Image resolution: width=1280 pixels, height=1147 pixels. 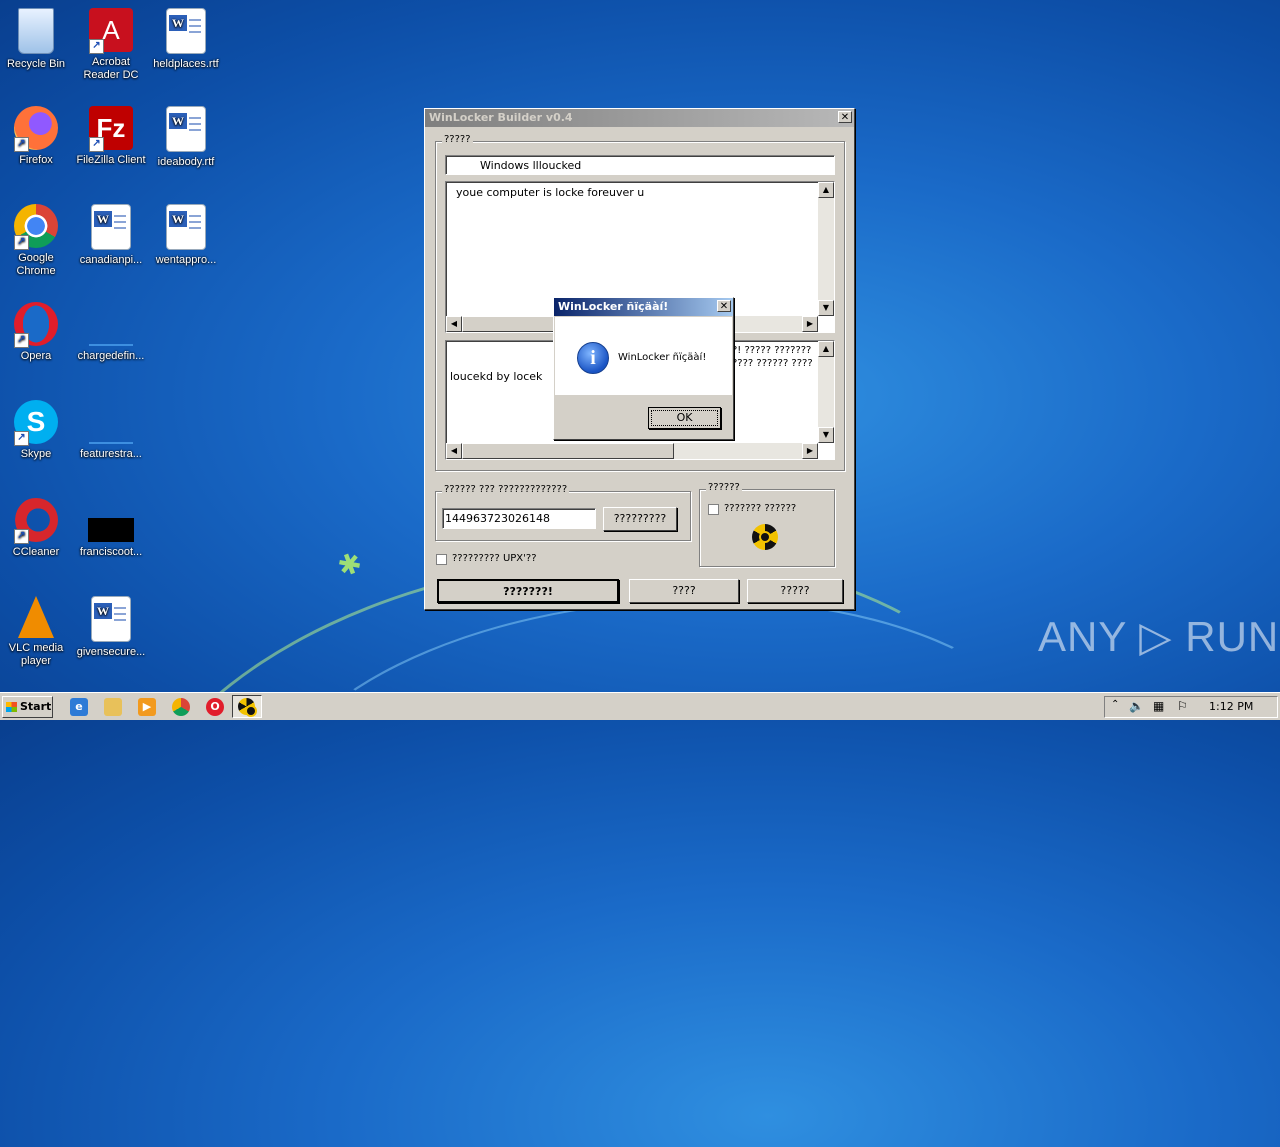 I want to click on window-titlebar: WinLocker Builder v0.4 ✕, so click(x=639, y=118).